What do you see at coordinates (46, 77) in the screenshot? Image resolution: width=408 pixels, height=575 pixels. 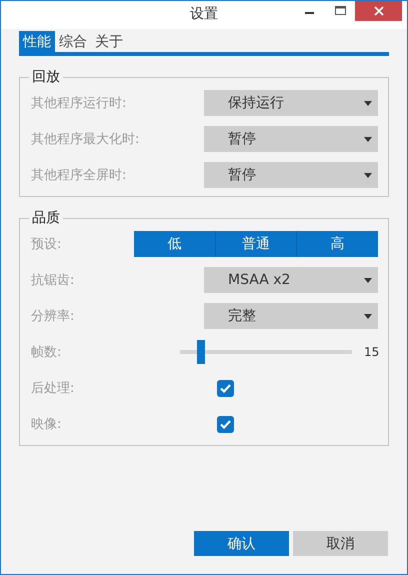 I see `group-title: 回放` at bounding box center [46, 77].